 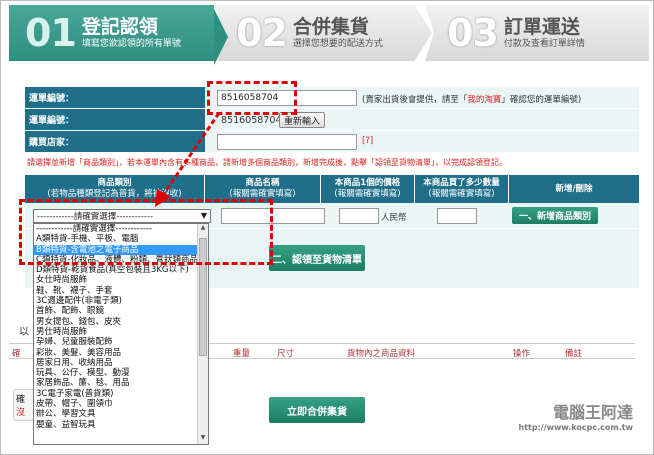 I want to click on cargo-col-action: 操作, so click(x=522, y=354).